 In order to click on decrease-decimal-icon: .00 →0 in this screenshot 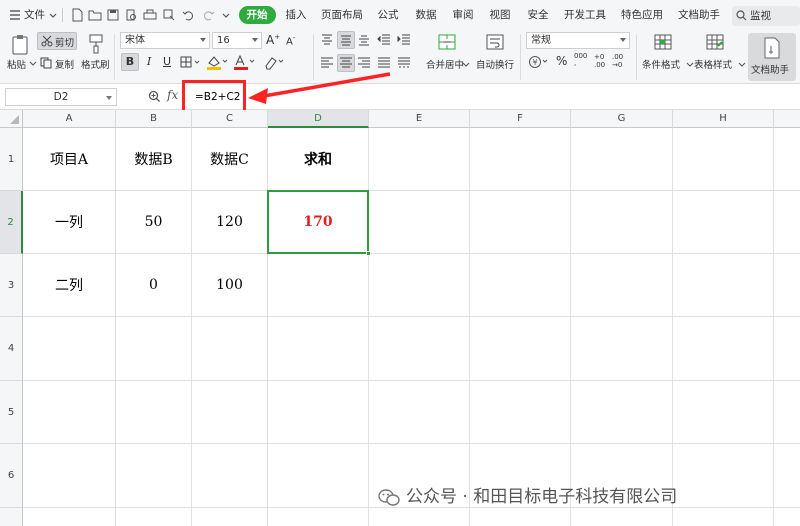, I will do `click(617, 61)`.